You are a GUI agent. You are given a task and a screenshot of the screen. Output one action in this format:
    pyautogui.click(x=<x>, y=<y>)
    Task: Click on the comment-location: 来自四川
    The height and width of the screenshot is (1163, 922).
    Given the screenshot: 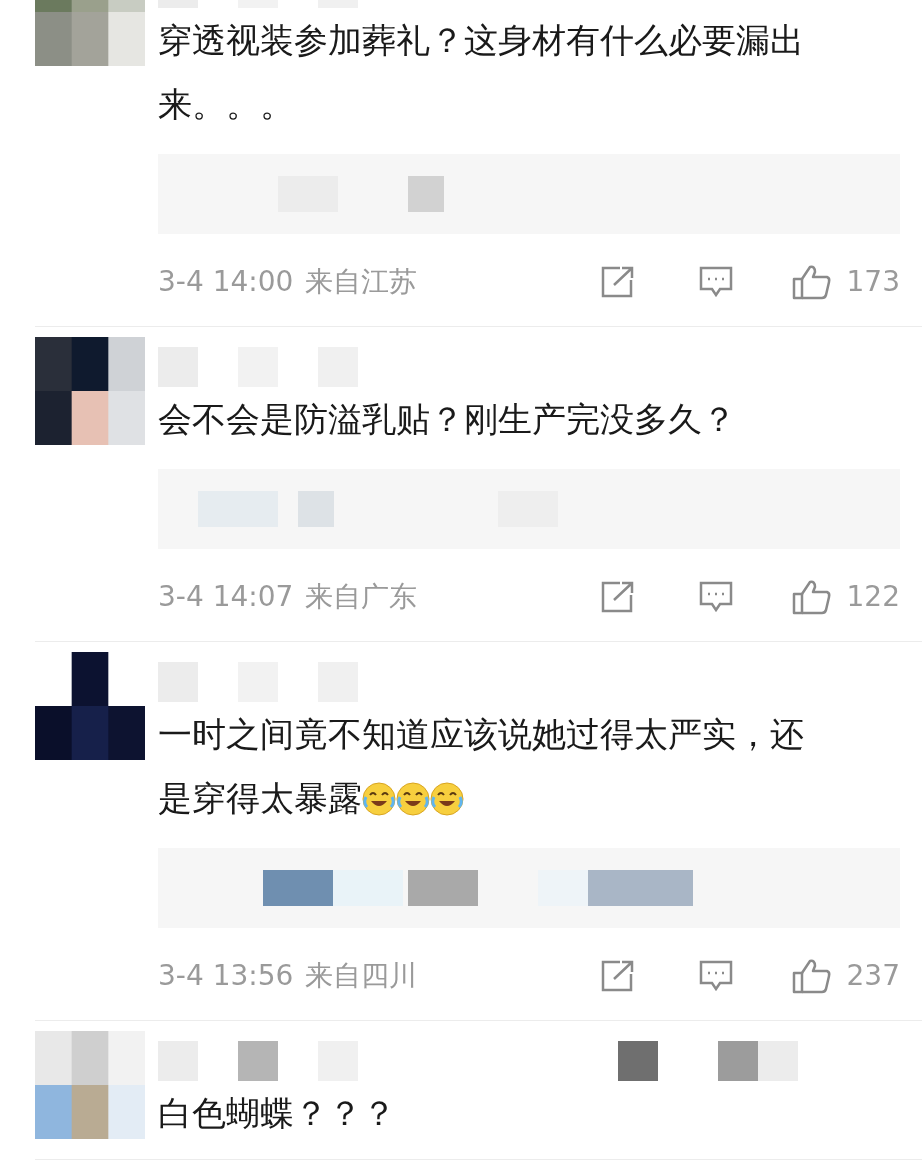 What is the action you would take?
    pyautogui.click(x=361, y=976)
    